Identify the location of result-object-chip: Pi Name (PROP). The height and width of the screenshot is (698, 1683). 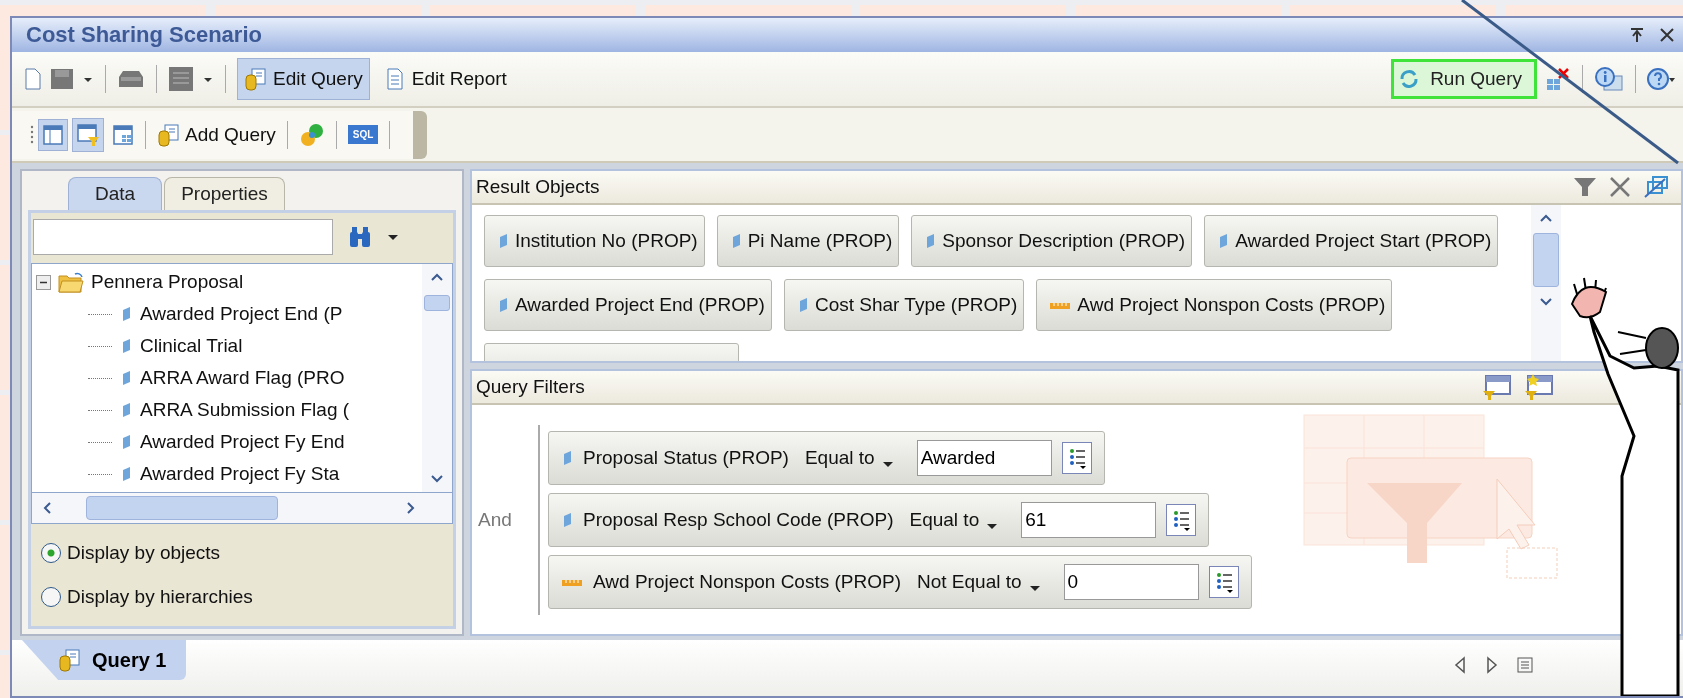
(808, 241).